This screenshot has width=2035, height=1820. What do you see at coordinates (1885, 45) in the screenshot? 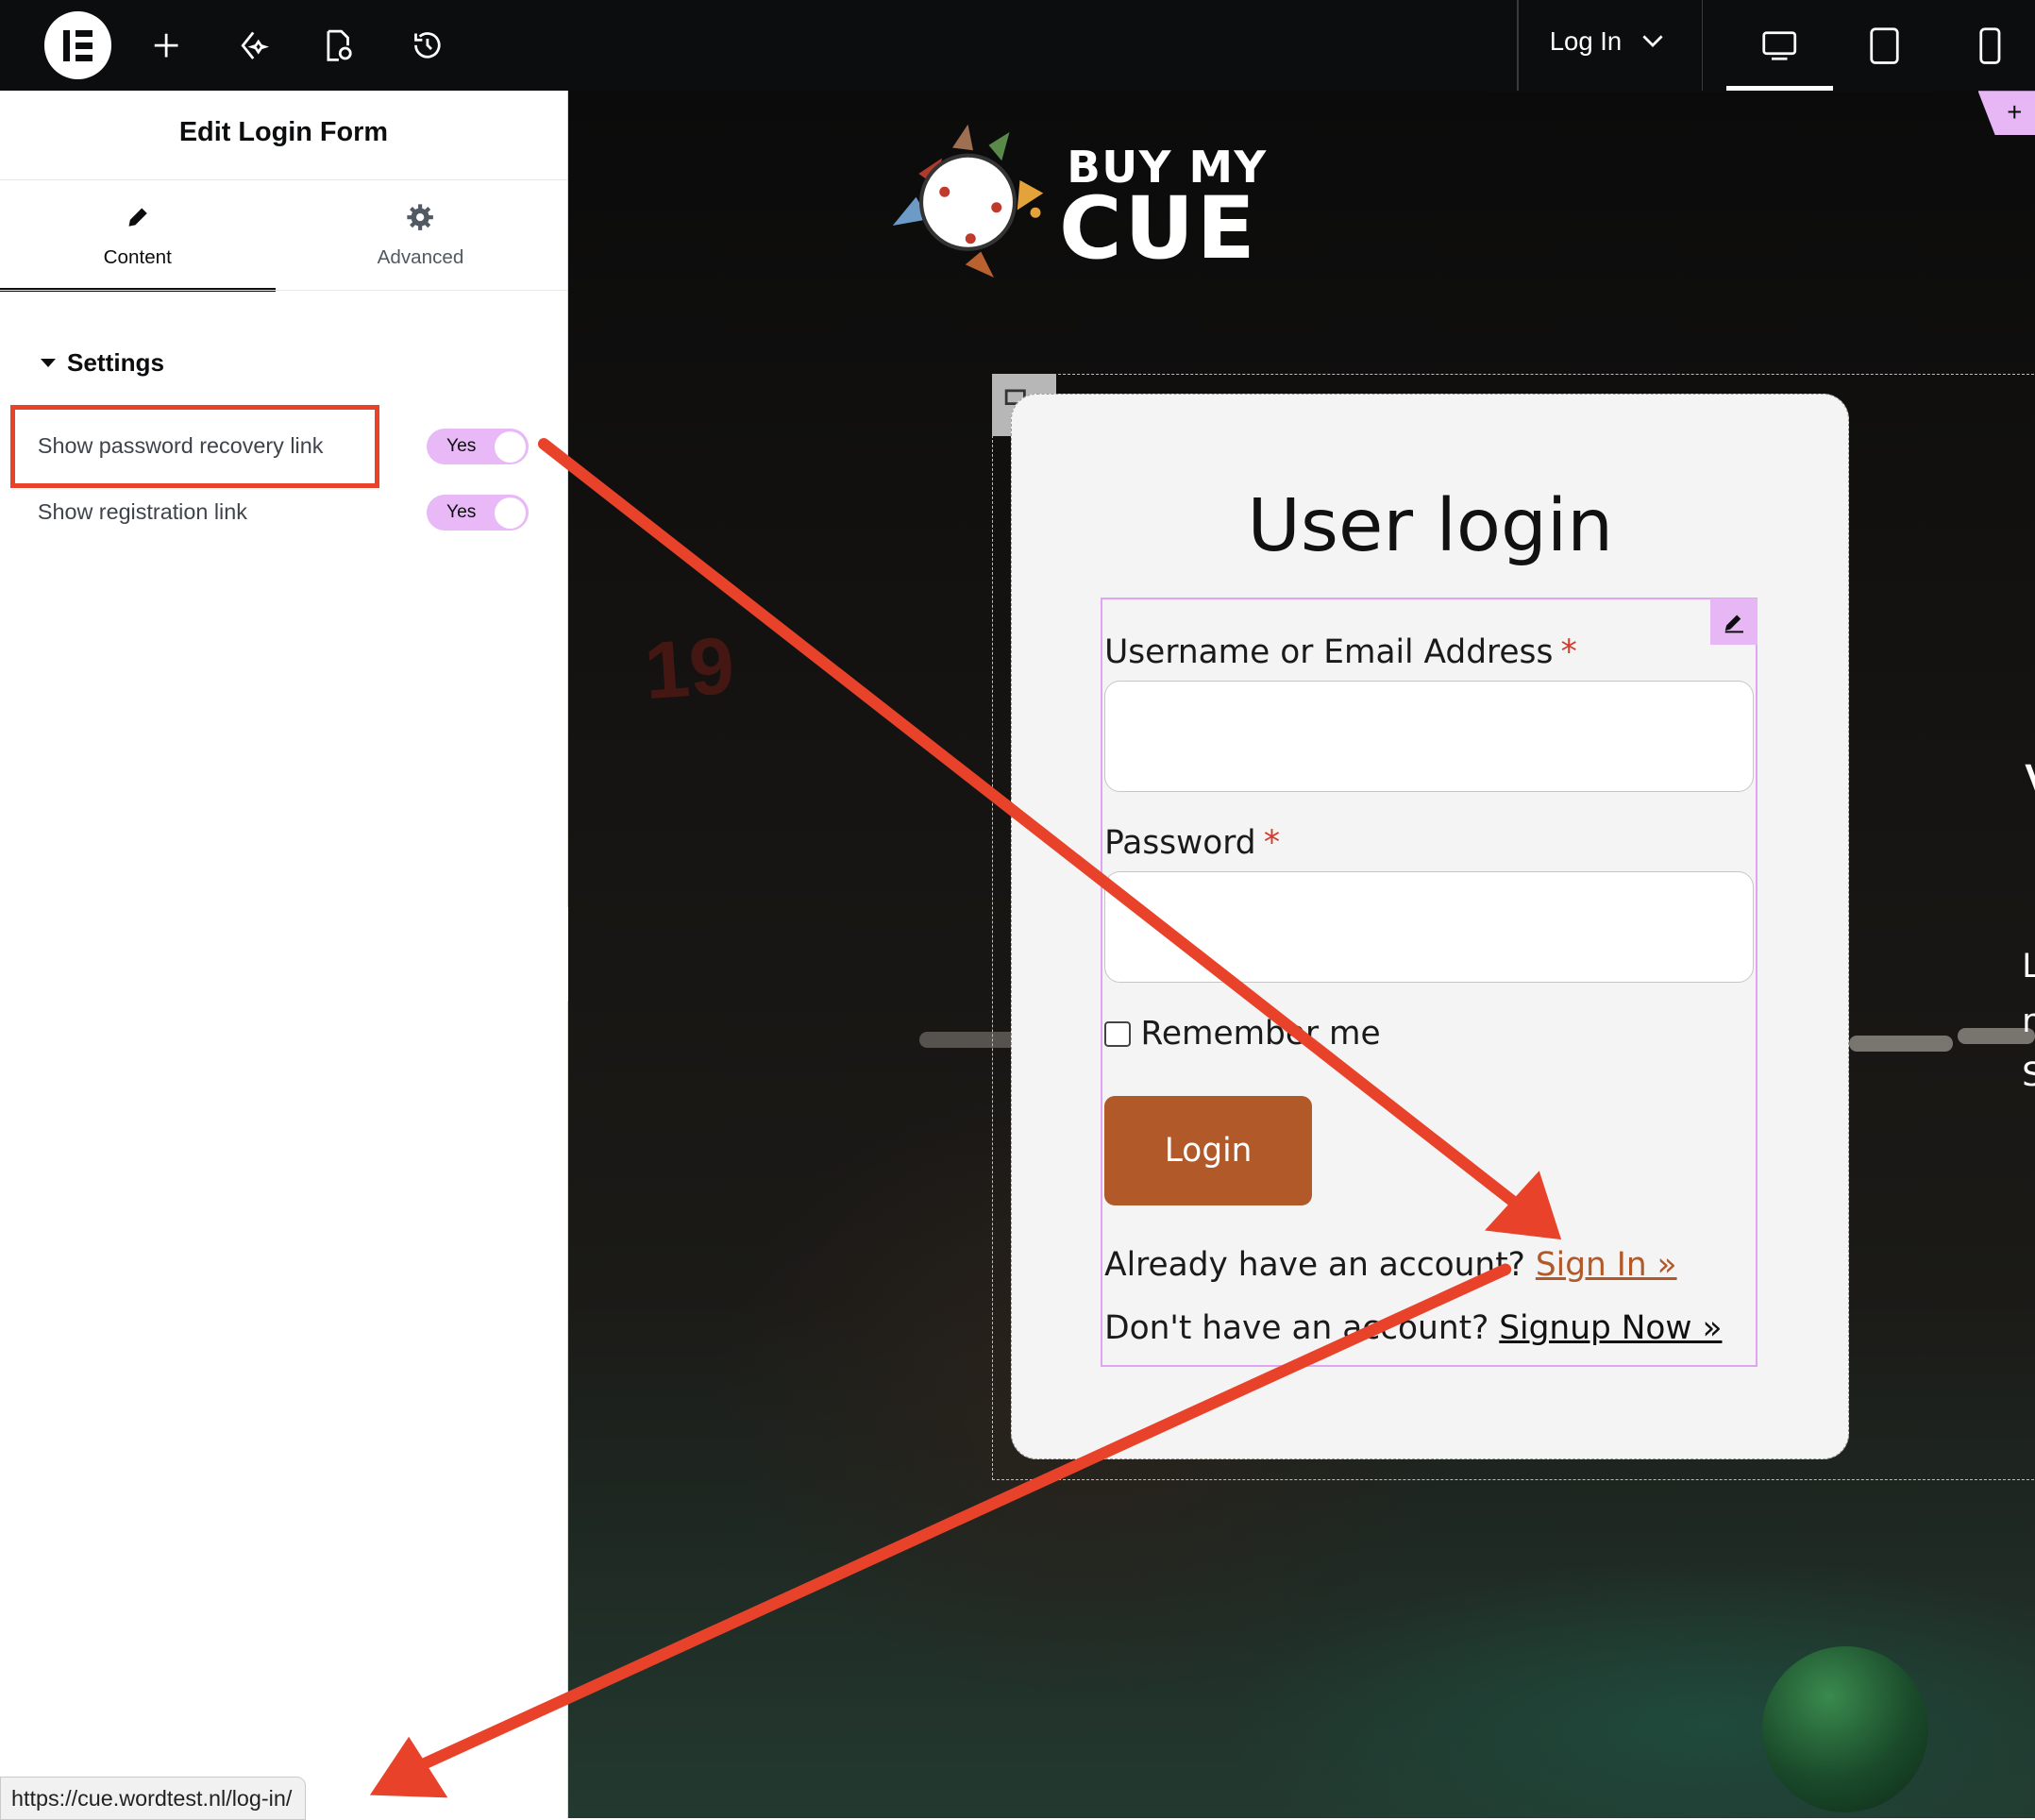
I see `tablet-icon` at bounding box center [1885, 45].